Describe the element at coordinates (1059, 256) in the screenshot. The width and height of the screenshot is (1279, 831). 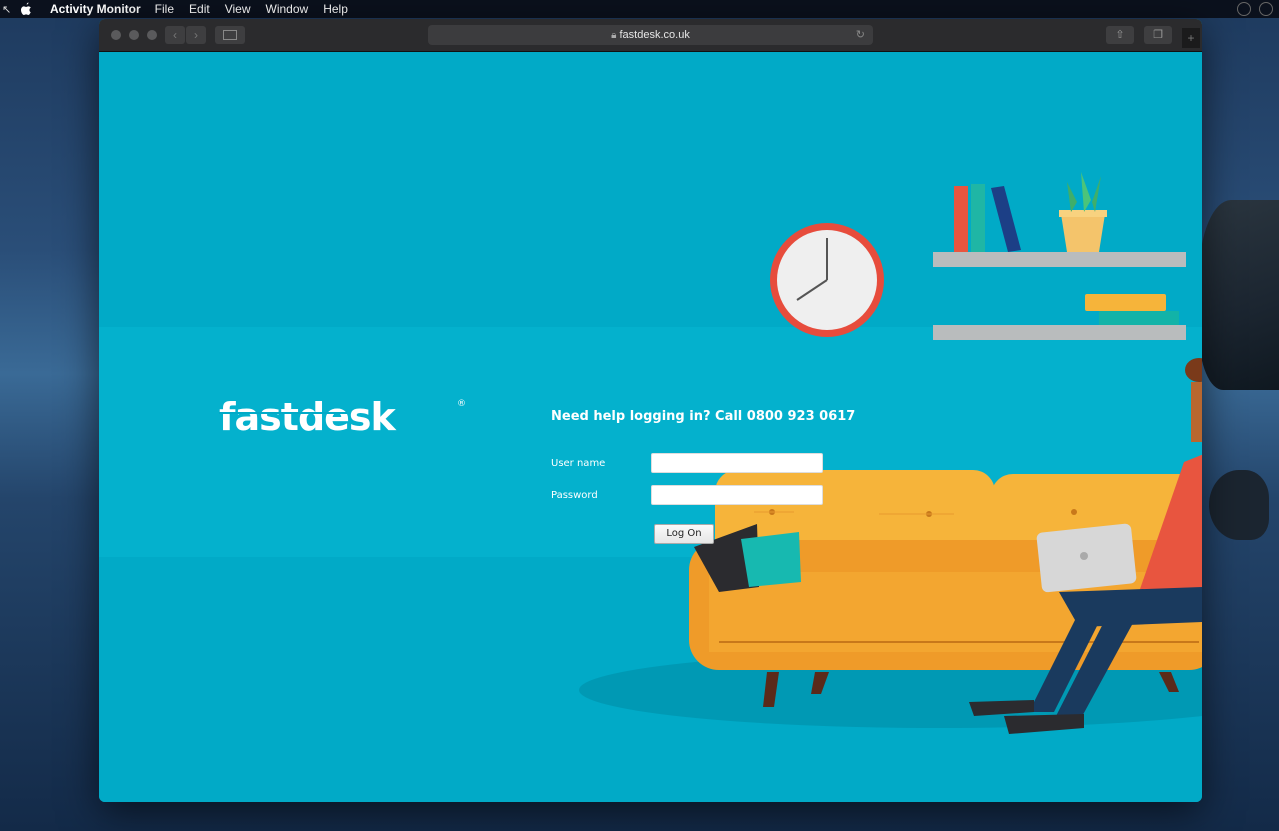
I see `bookshelf-illustration` at that location.